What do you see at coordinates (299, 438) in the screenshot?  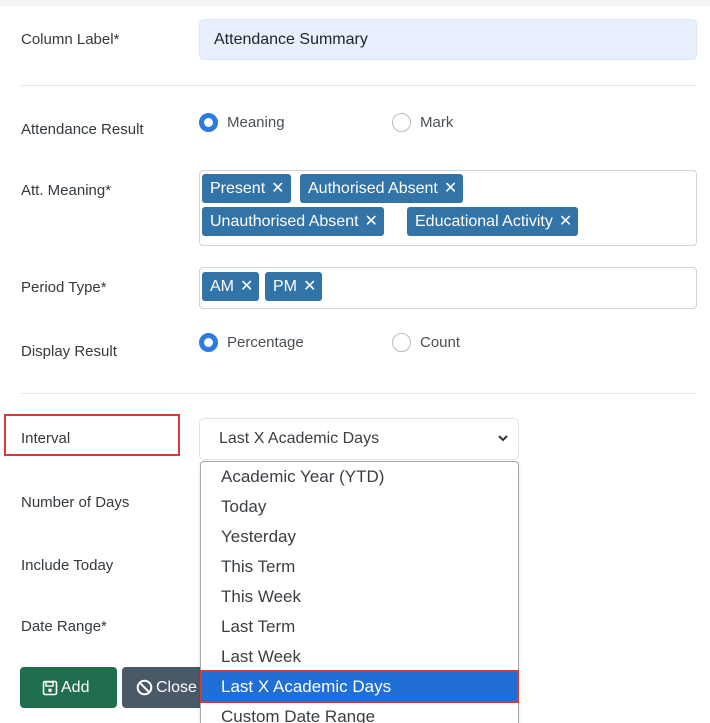 I see `interval-selected-value: Last X Academic Days` at bounding box center [299, 438].